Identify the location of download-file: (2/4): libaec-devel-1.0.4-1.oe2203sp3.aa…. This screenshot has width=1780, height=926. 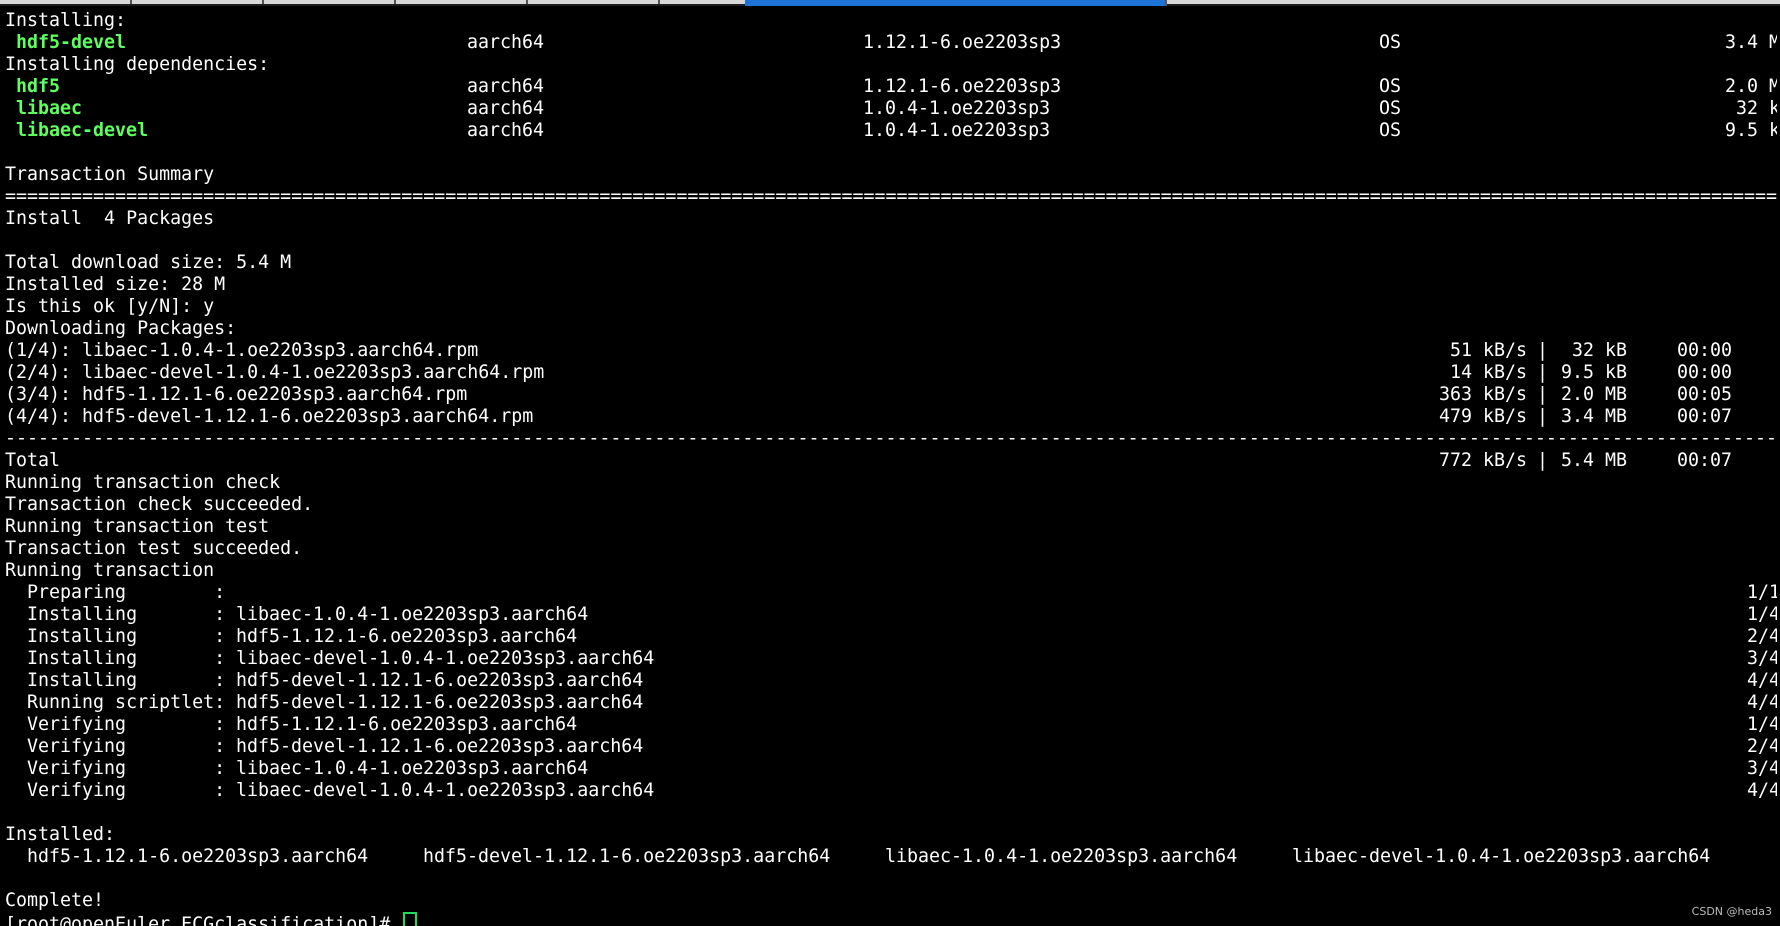
(275, 372).